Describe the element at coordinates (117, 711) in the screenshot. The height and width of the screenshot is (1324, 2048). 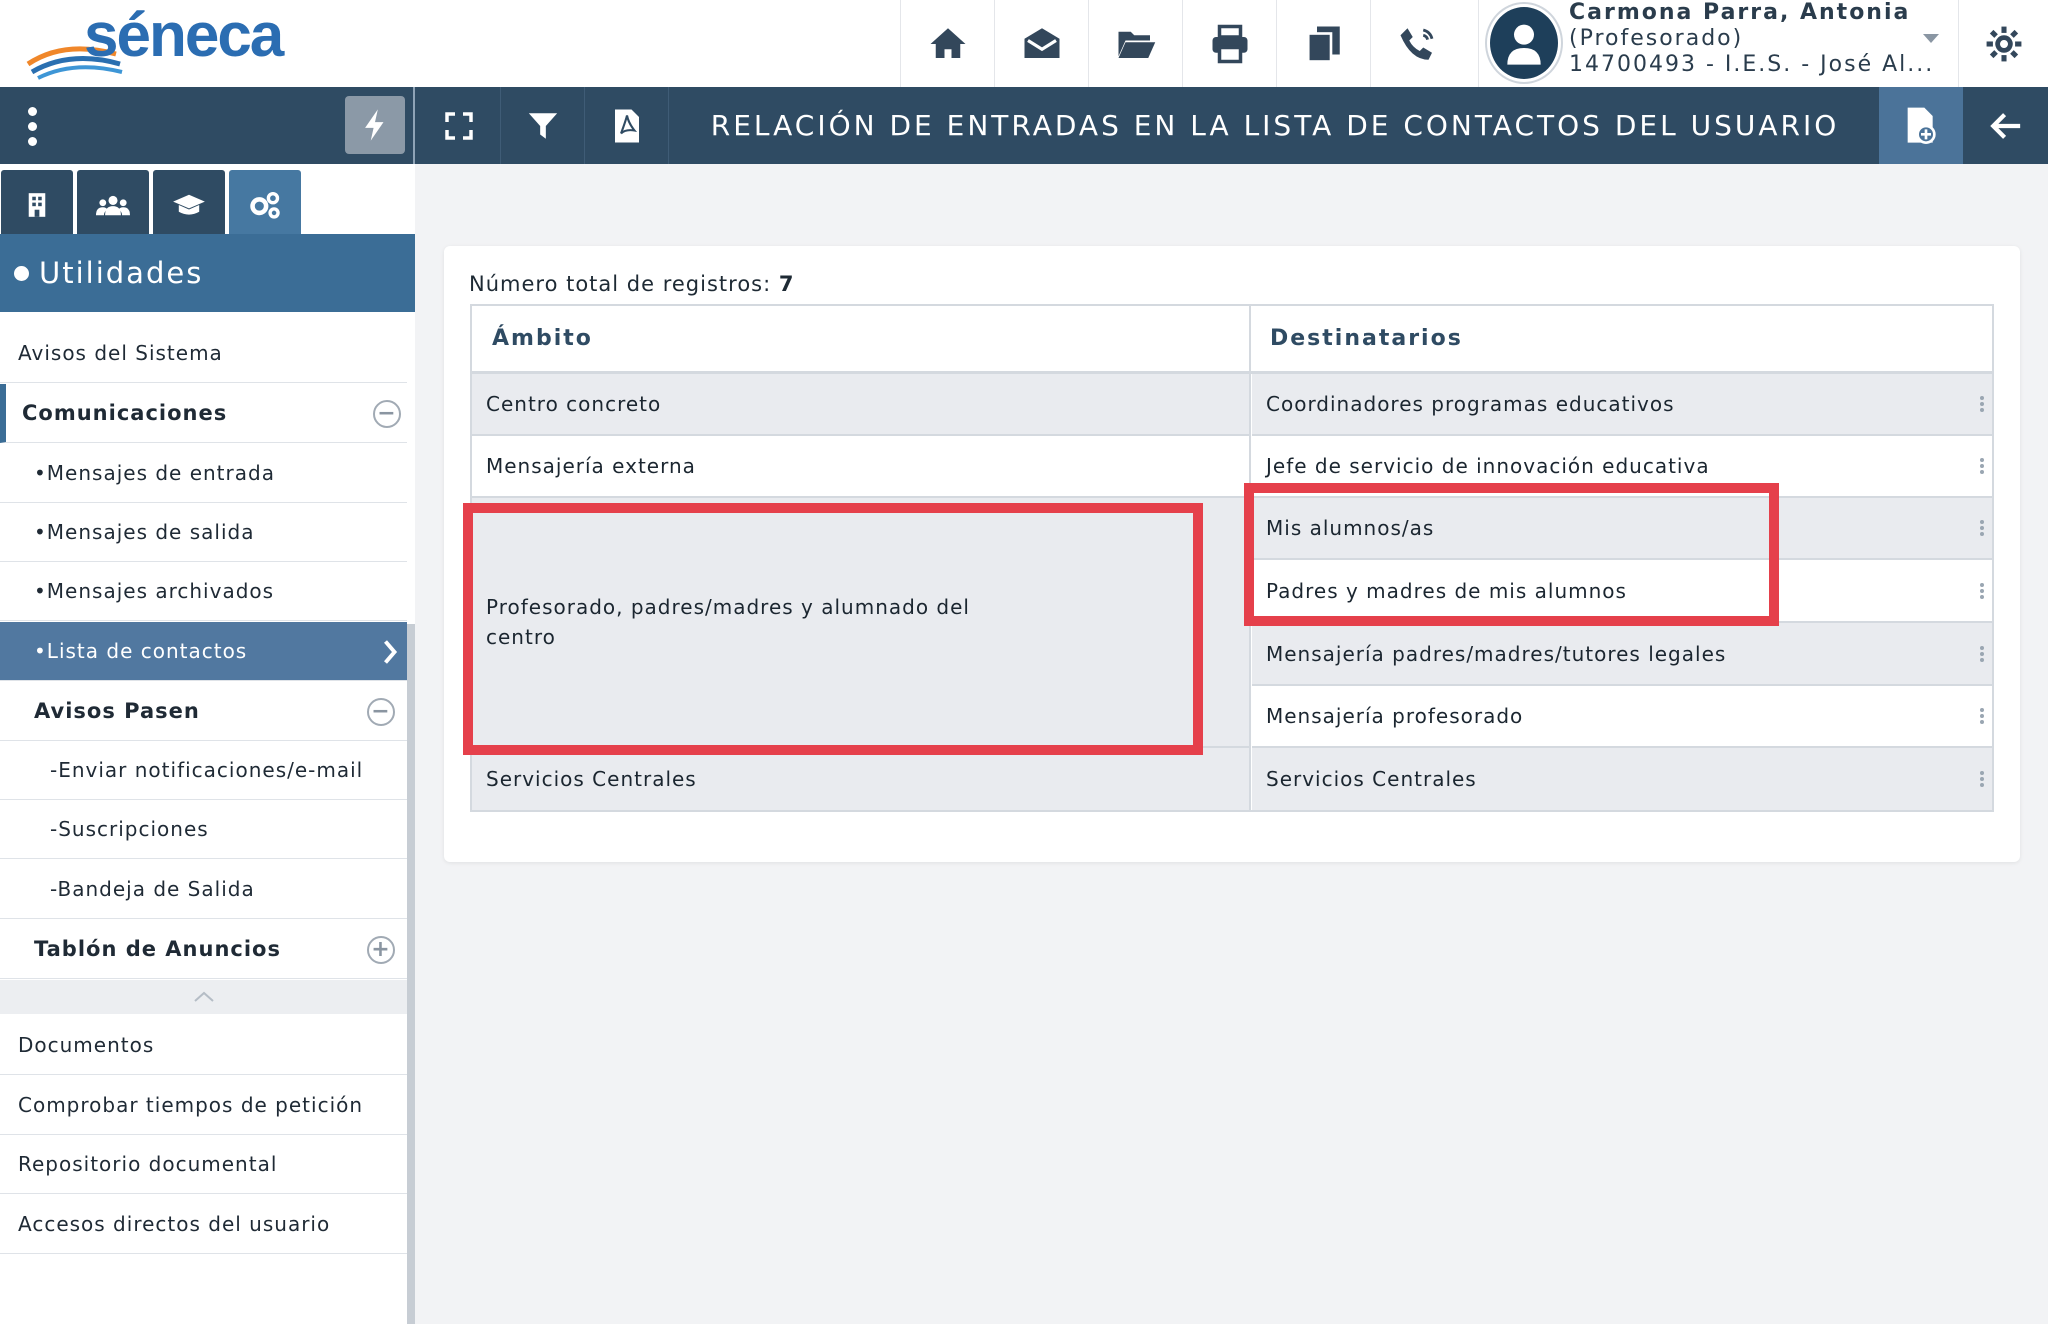
I see `sidebar-item-label: Avisos Pasen` at that location.